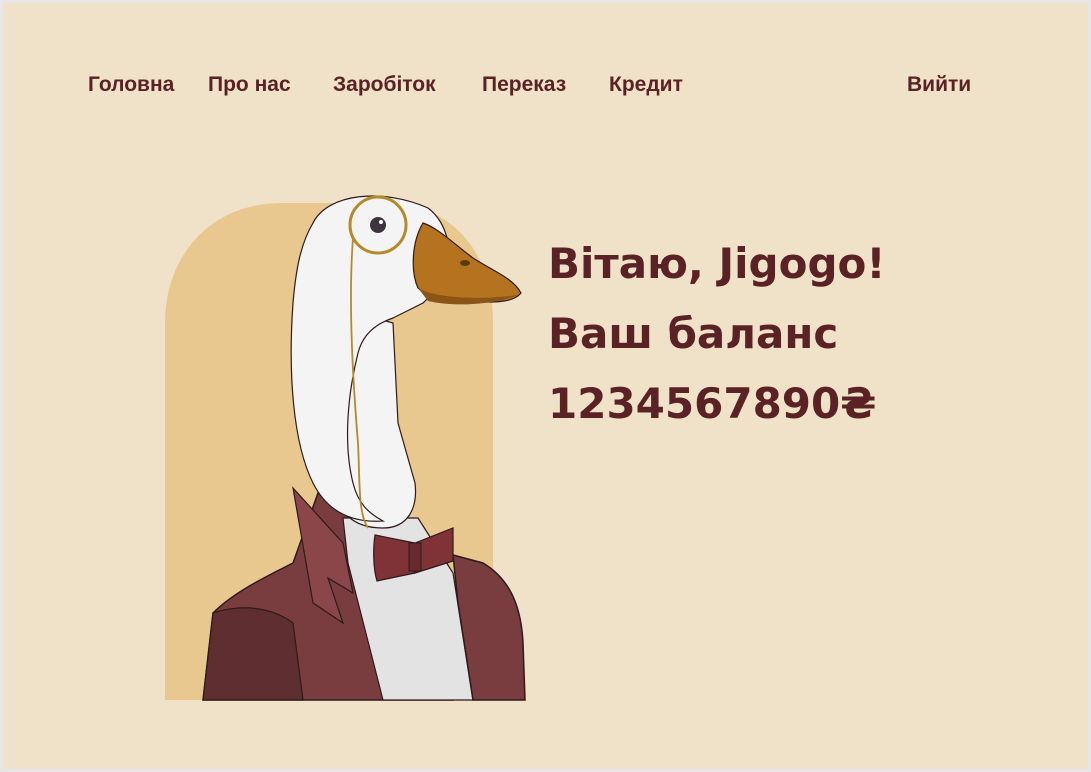 The image size is (1091, 772). I want to click on goose-nostril, so click(465, 263).